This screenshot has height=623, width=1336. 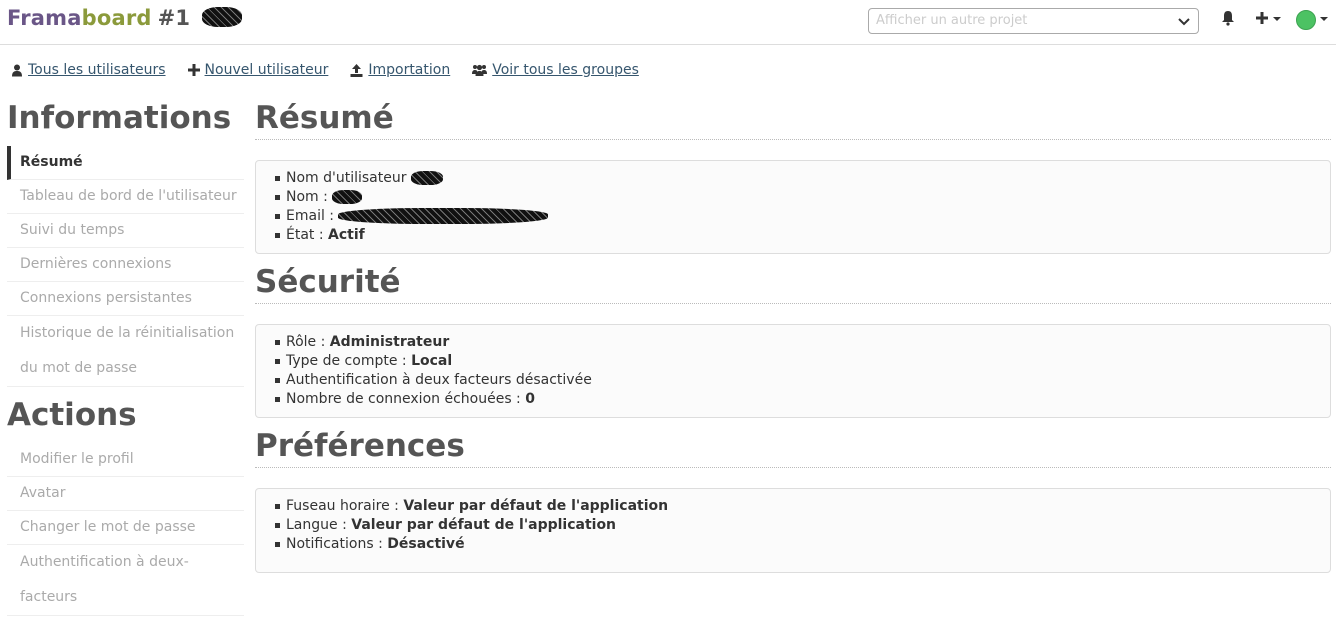 I want to click on toolbar-item-all-users: Tous les utilisateurs, so click(x=88, y=70).